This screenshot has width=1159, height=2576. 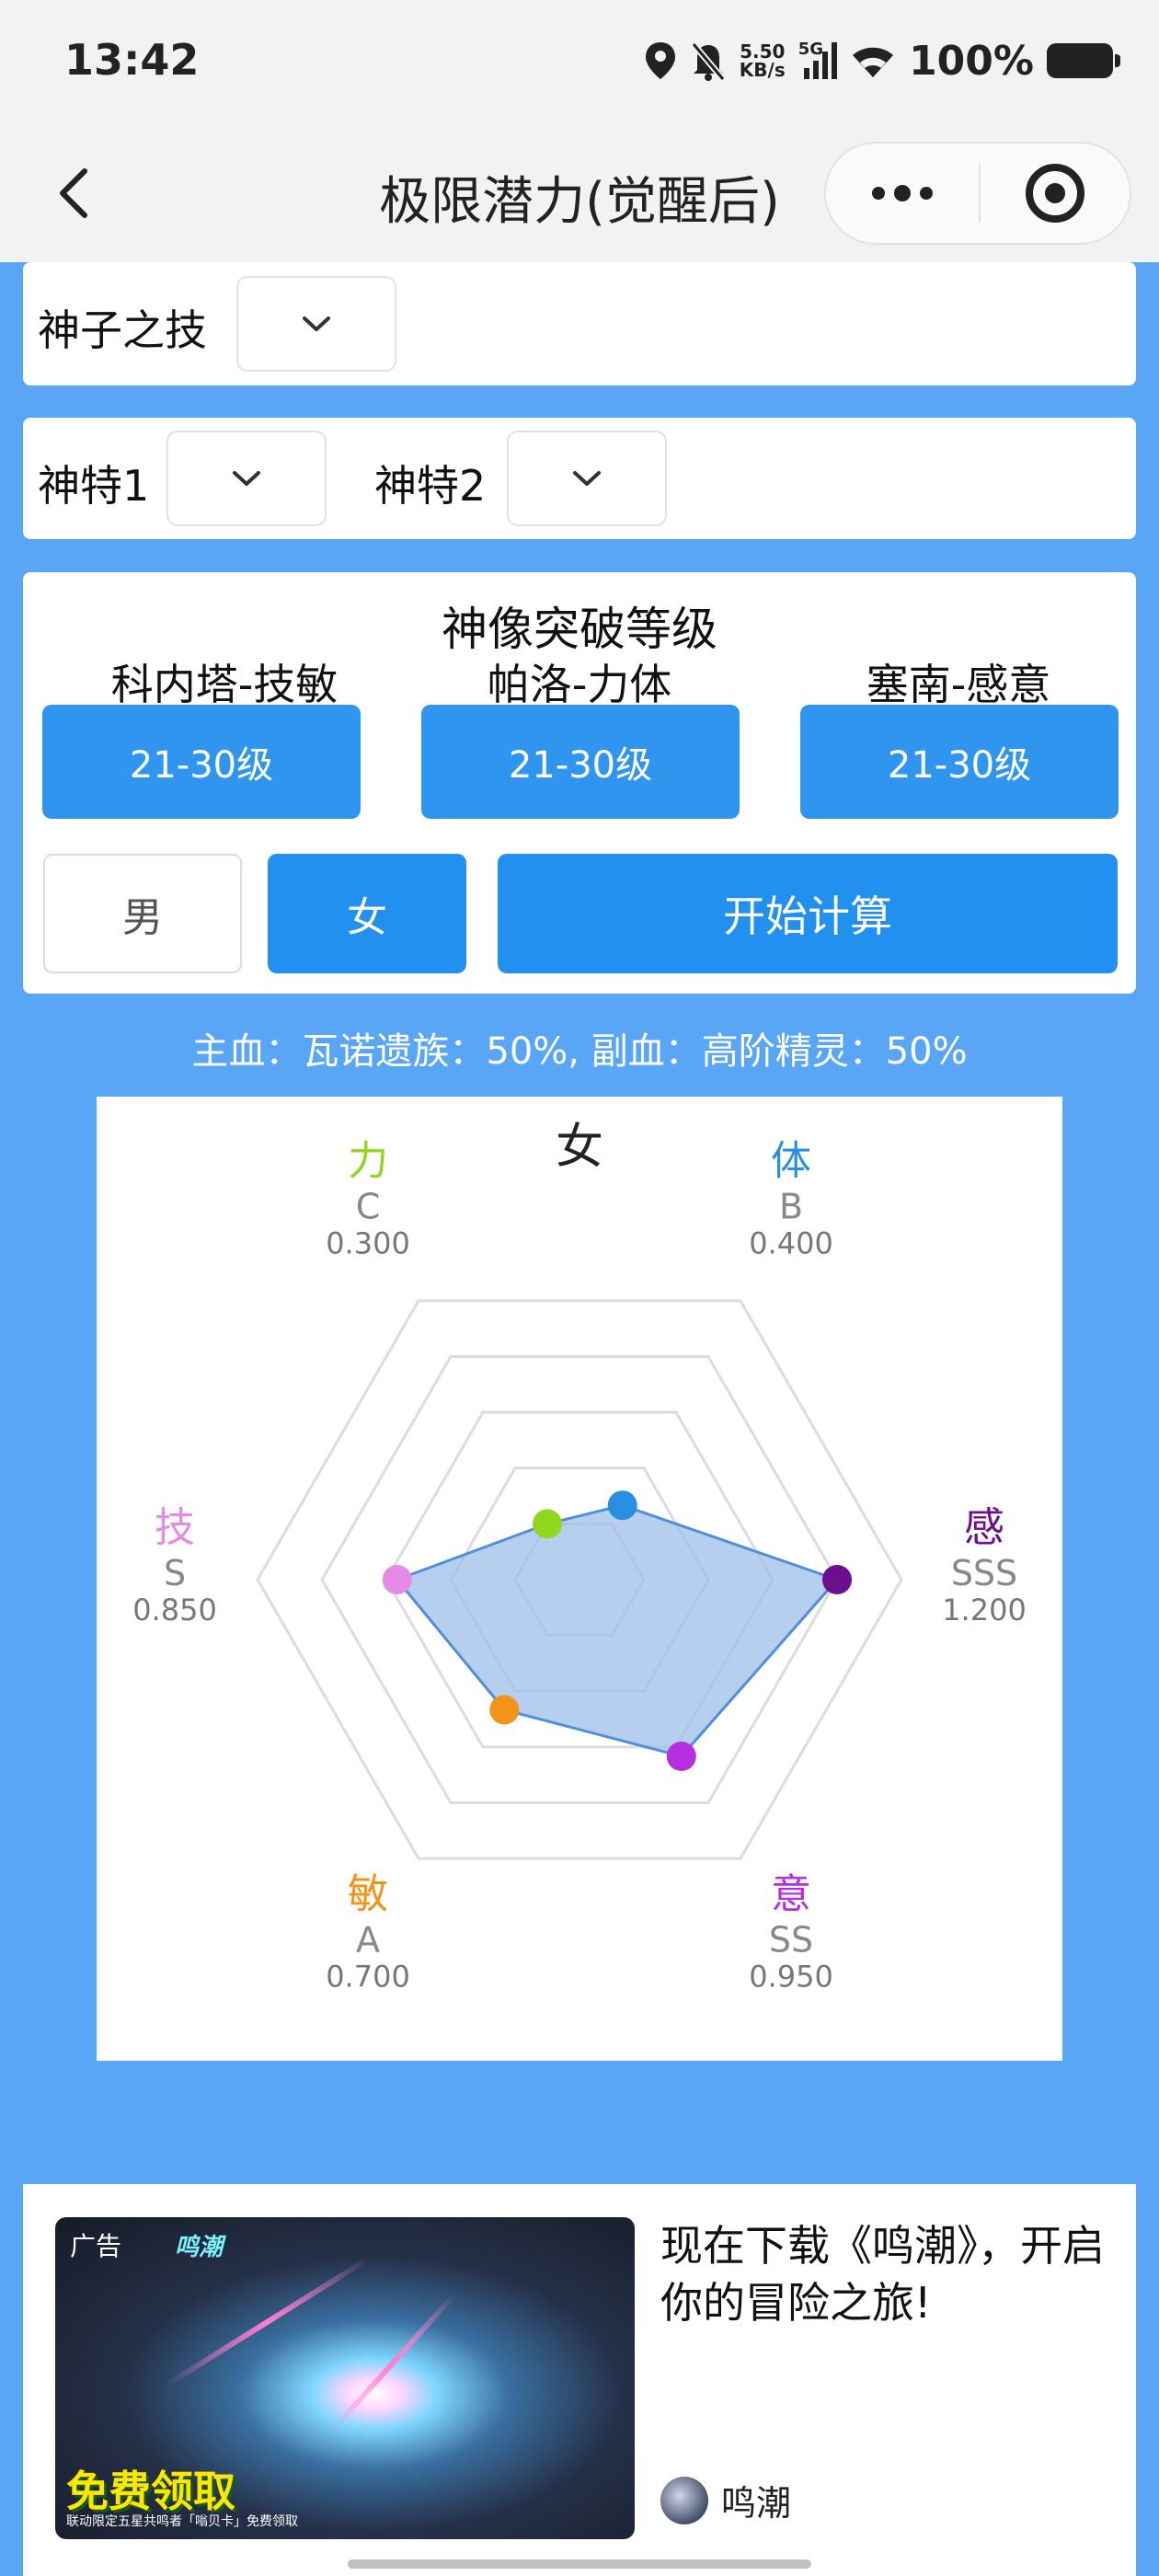 I want to click on god-label-1: 科内塔-技敏, so click(x=224, y=684).